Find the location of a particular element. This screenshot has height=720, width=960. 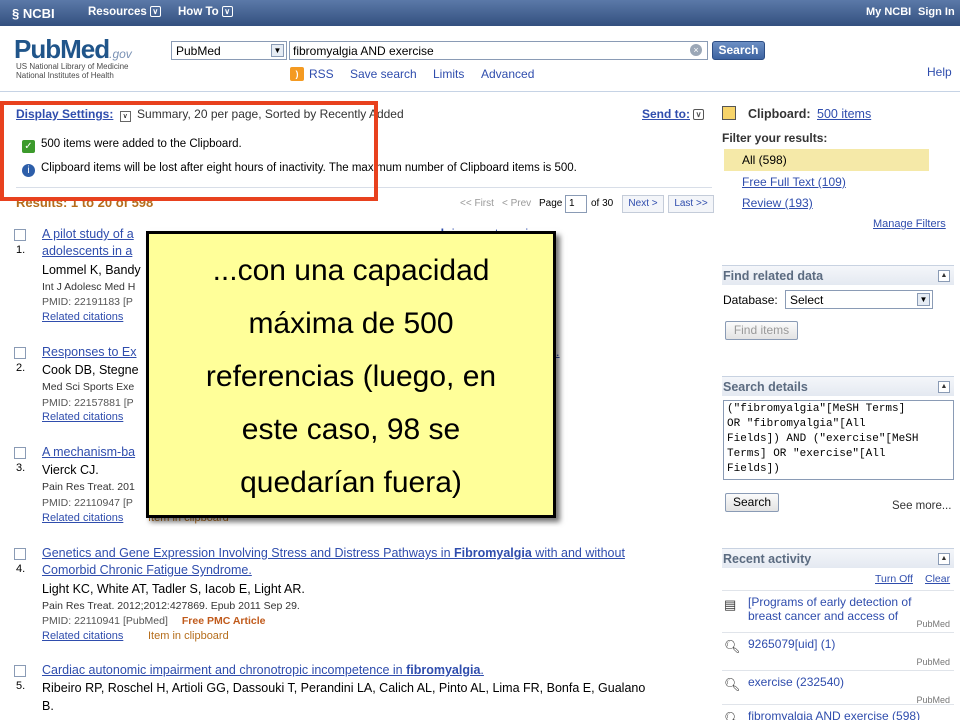

rss-icon: ) is located at coordinates (297, 74).